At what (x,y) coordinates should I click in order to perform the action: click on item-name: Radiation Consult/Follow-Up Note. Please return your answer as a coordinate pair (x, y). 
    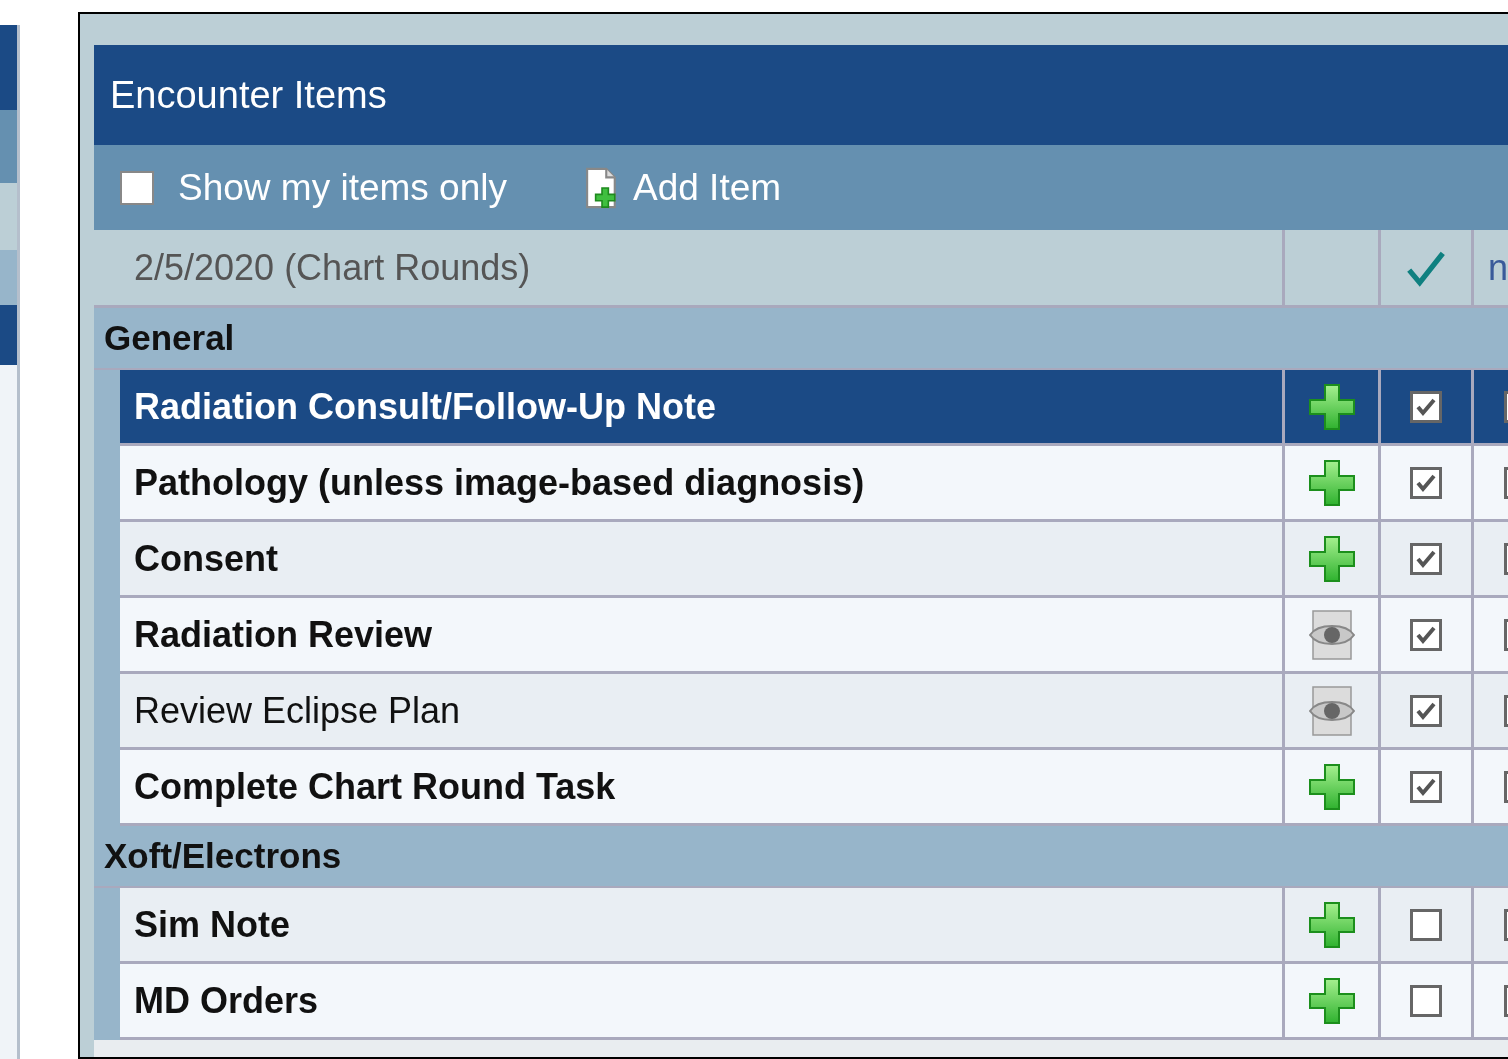
    Looking at the image, I should click on (425, 406).